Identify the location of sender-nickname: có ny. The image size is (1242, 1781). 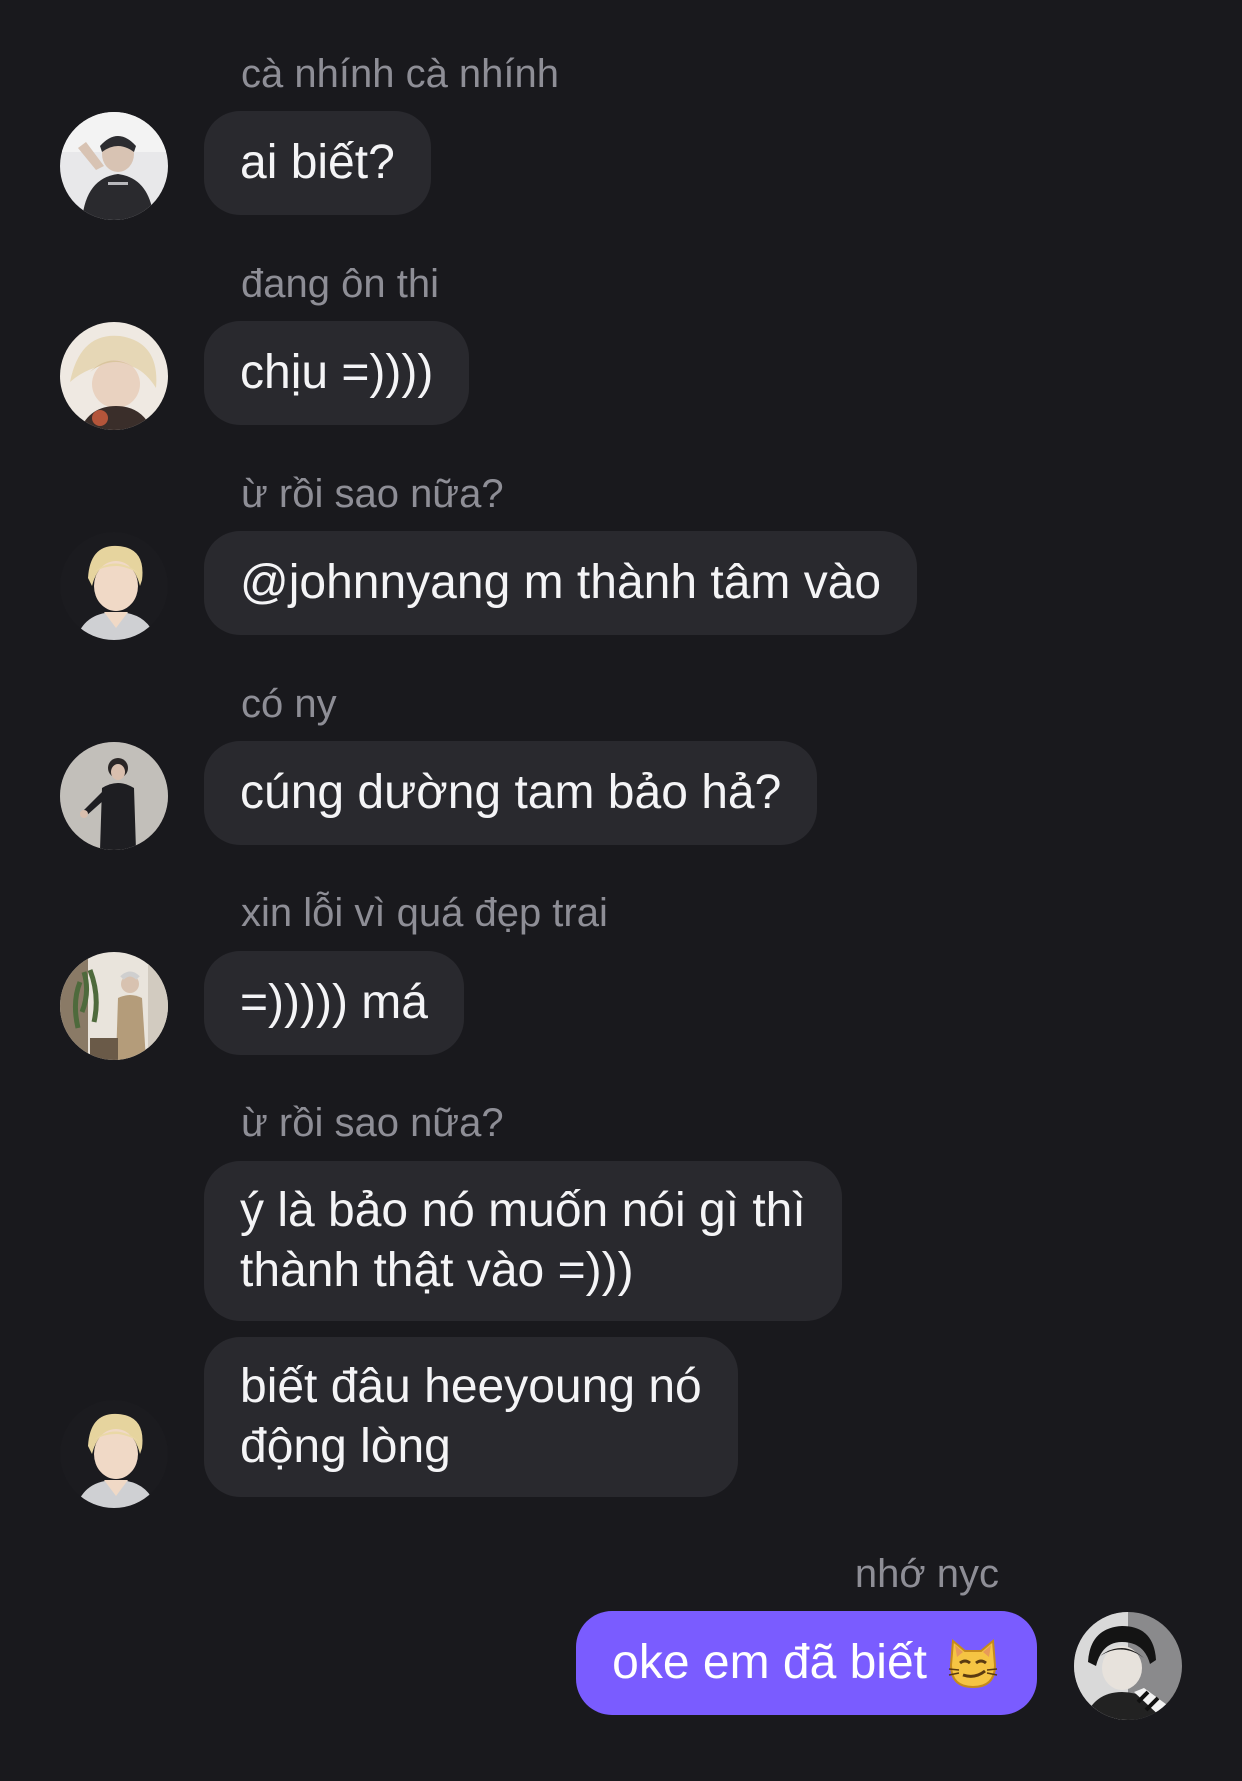
(289, 704).